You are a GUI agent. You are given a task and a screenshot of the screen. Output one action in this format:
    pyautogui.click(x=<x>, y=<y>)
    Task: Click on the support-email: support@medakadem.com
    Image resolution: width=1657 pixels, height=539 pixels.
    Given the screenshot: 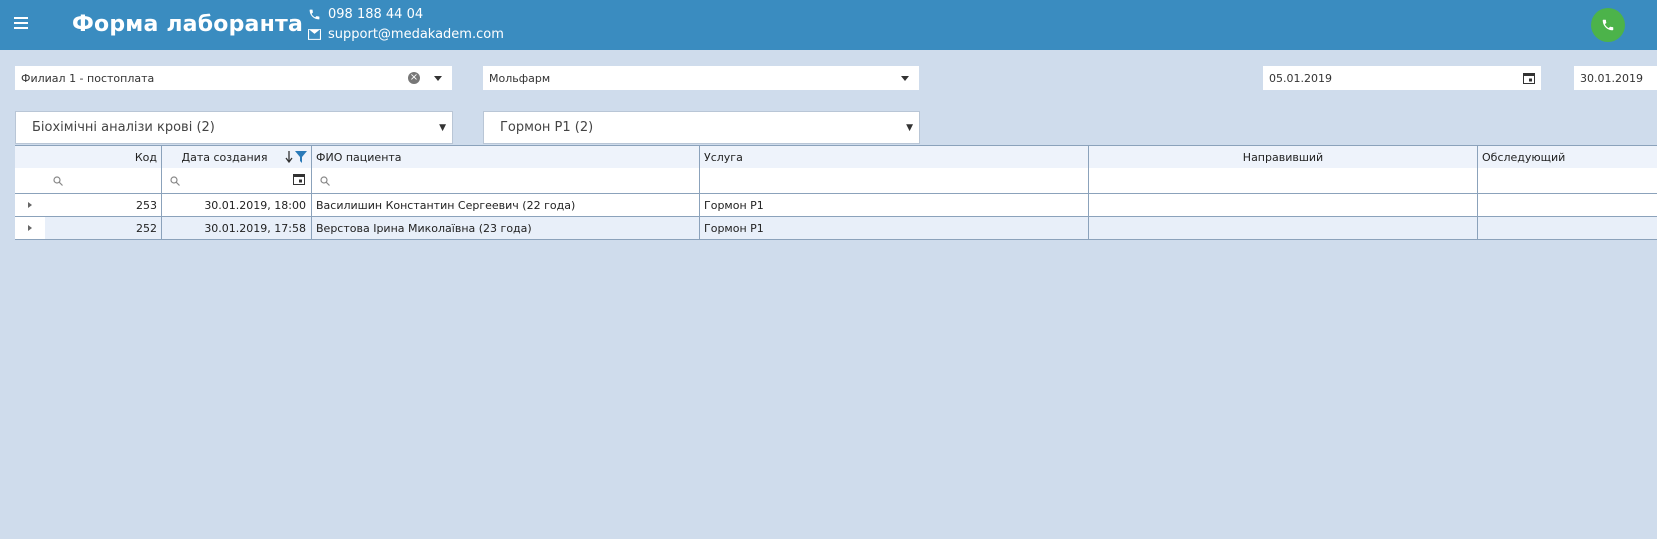 What is the action you would take?
    pyautogui.click(x=416, y=34)
    